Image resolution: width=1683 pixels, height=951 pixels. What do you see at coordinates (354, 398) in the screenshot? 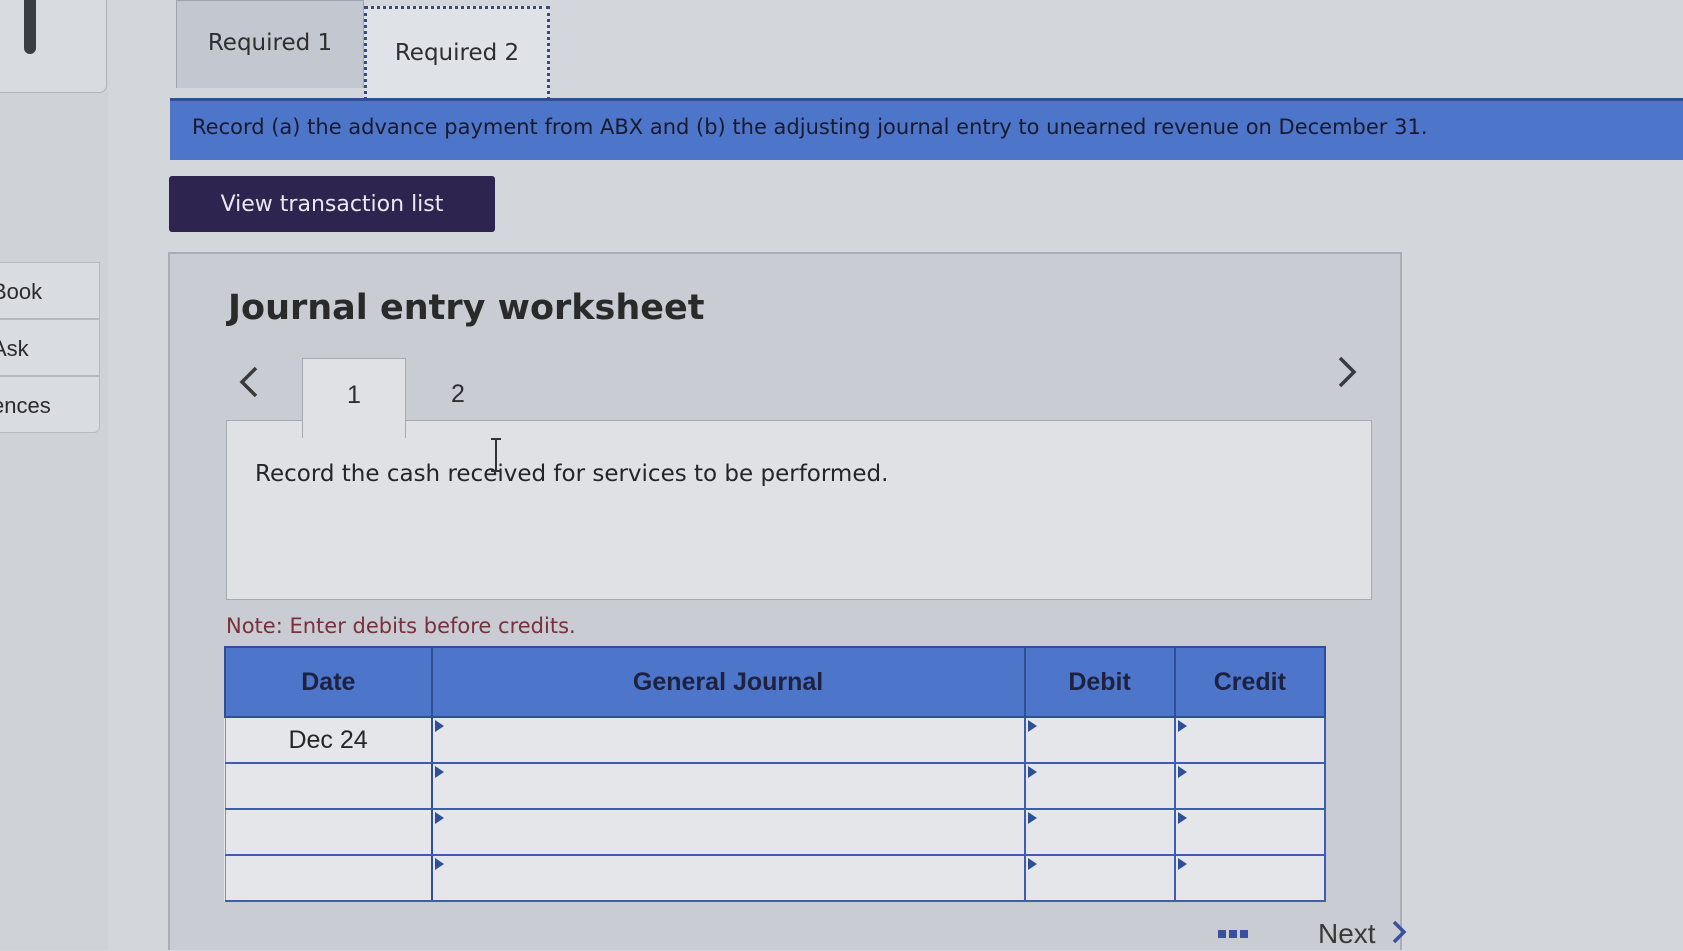
I see `entry-tab-1: 1` at bounding box center [354, 398].